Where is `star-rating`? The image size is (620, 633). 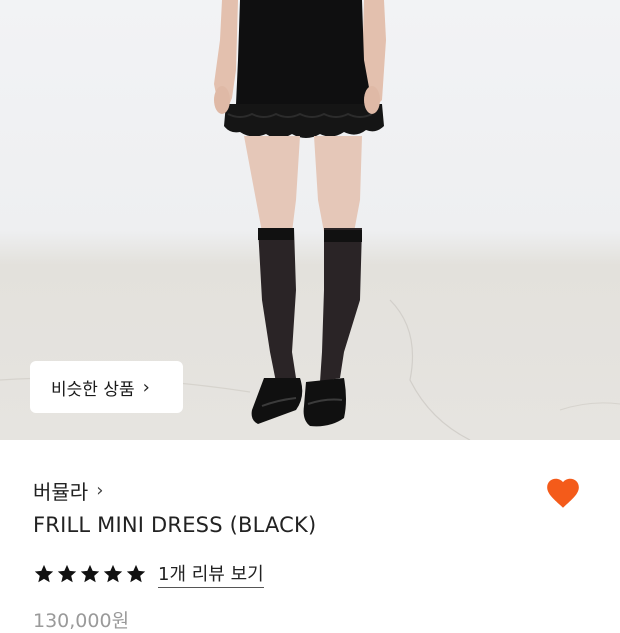 star-rating is located at coordinates (90, 574).